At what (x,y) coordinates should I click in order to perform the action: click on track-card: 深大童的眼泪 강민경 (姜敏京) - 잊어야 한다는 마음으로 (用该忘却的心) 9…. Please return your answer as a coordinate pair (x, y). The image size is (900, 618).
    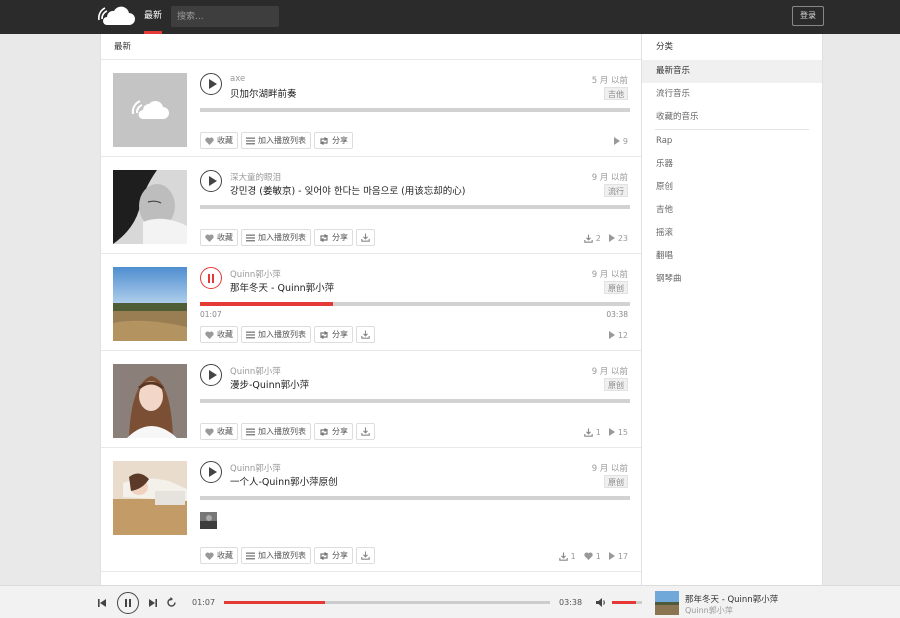
    Looking at the image, I should click on (371, 205).